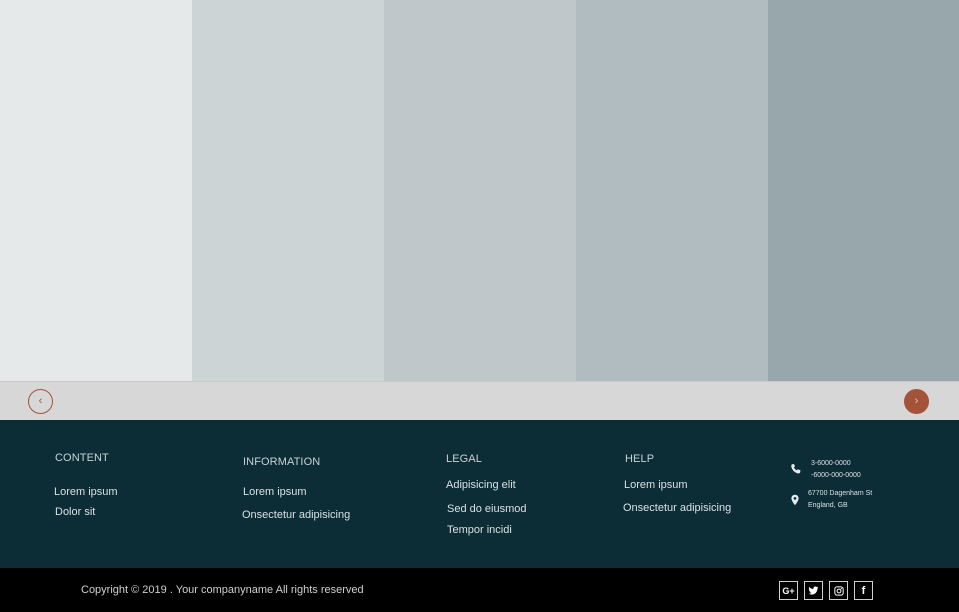  I want to click on address: 67700 Dagenham St England, GB, so click(840, 500).